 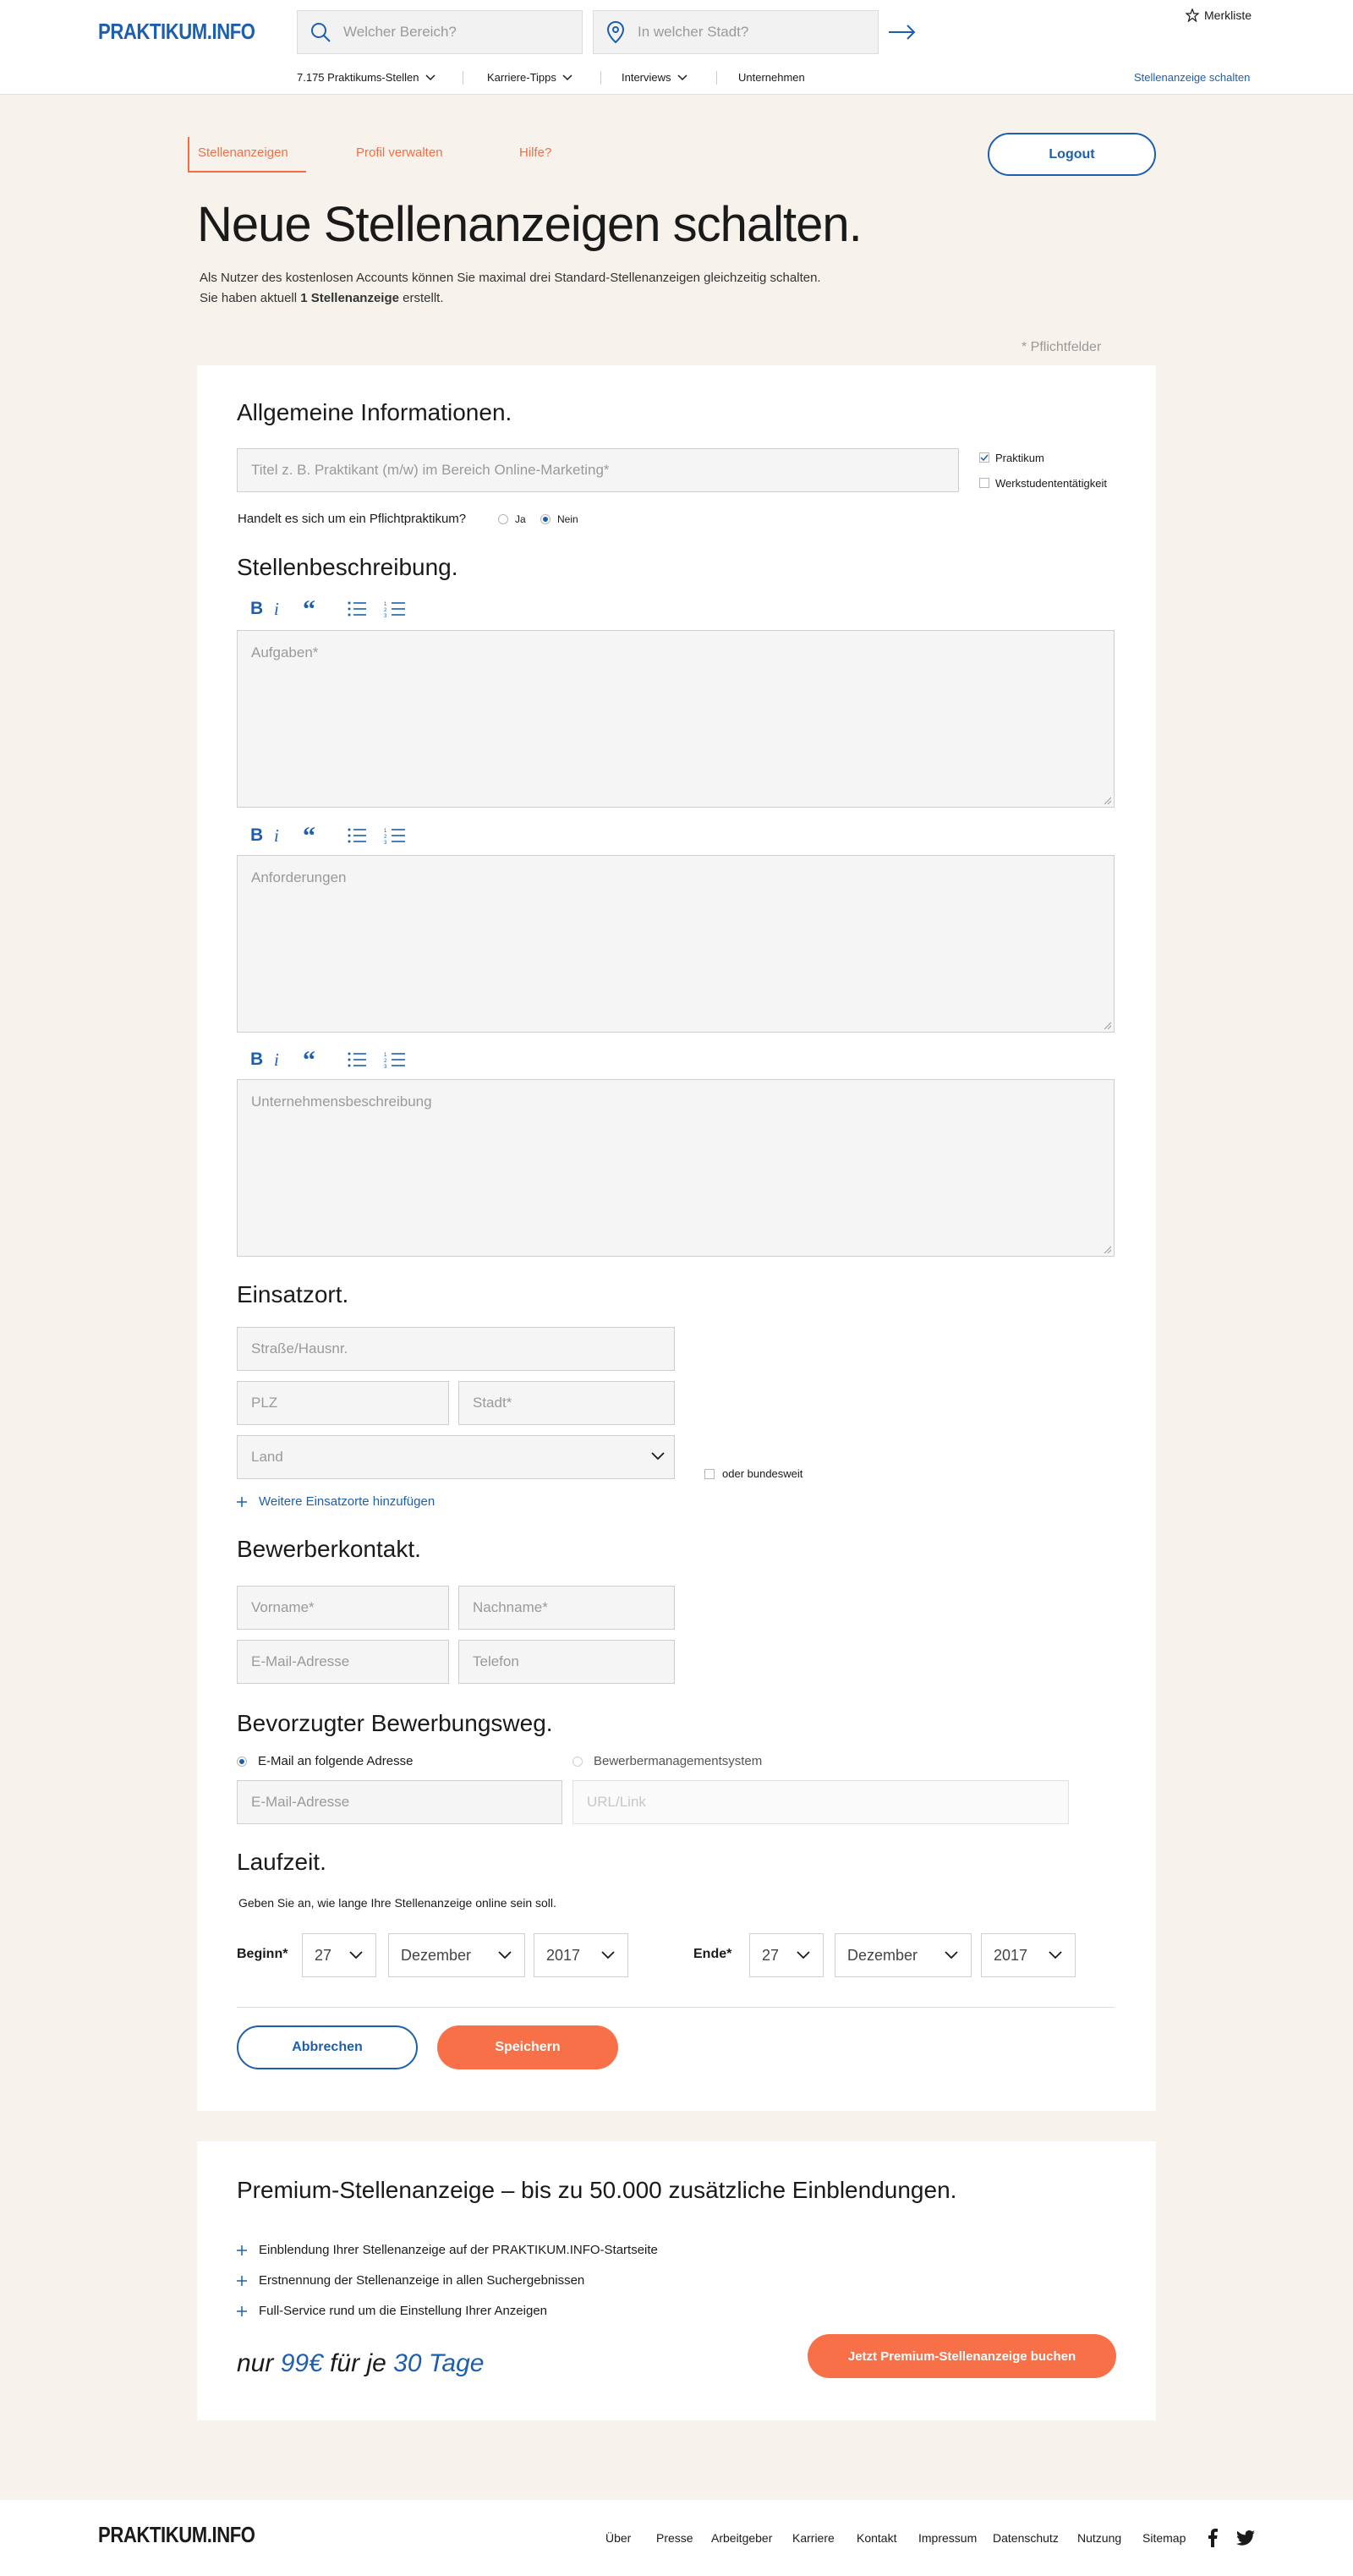 I want to click on first-name-input: Vorname*, so click(x=343, y=1608).